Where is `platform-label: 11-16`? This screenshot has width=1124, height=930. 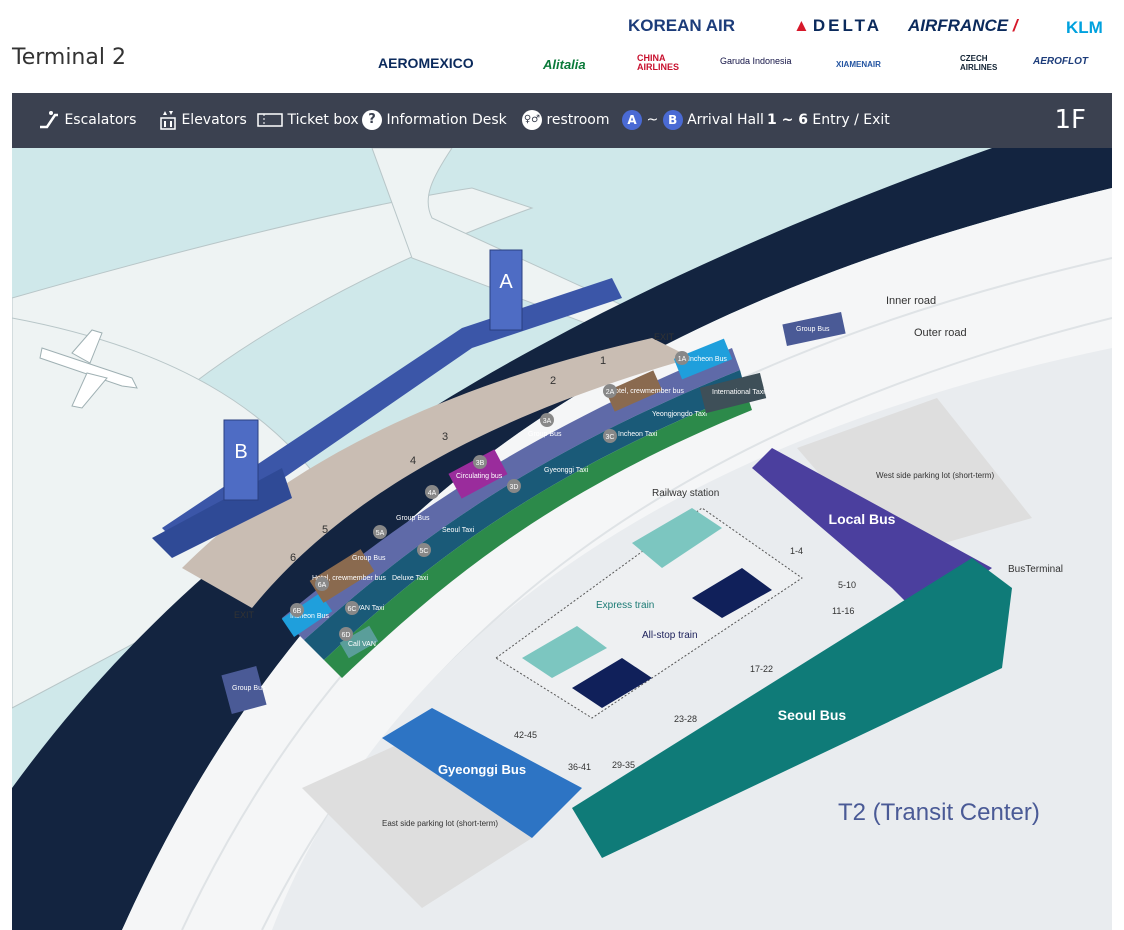
platform-label: 11-16 is located at coordinates (843, 611).